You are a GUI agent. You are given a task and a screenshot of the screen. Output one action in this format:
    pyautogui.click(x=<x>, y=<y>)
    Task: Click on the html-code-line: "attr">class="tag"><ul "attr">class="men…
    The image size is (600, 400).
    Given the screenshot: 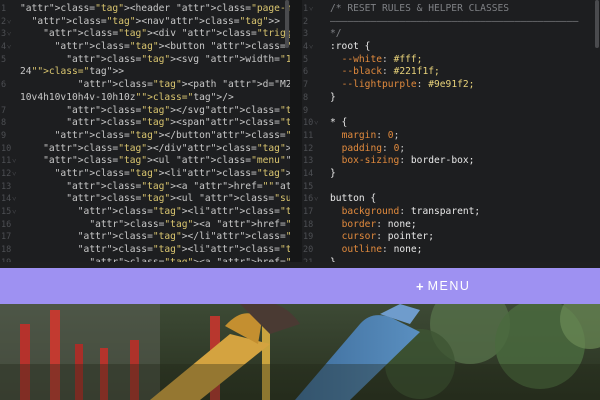 What is the action you would take?
    pyautogui.click(x=155, y=161)
    